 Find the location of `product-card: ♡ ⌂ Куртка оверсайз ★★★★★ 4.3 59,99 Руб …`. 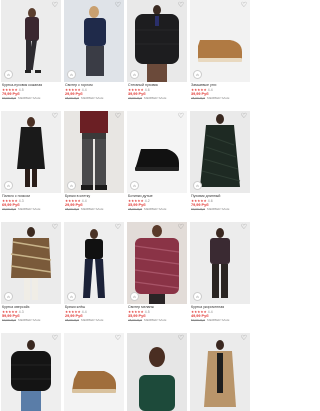

product-card: ♡ ⌂ Куртка оверсайз ★★★★★ 4.3 59,99 Руб … is located at coordinates (31, 277).